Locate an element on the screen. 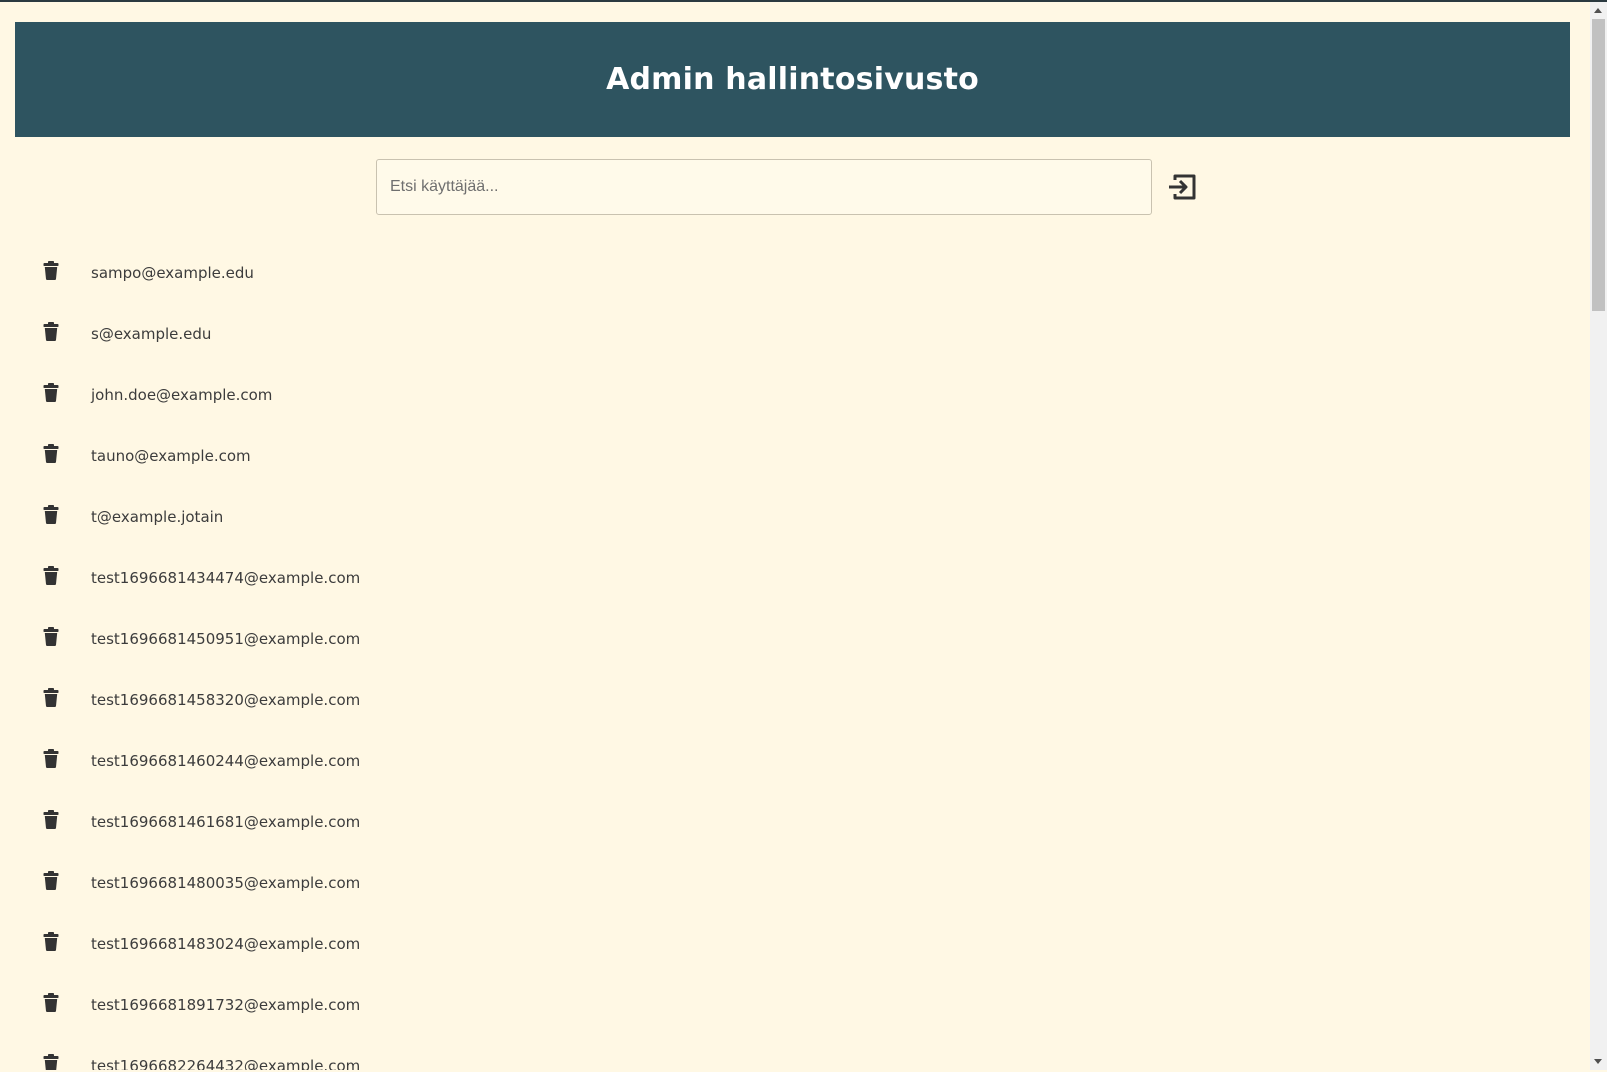 The image size is (1607, 1072). page-title: Admin hallintosivusto is located at coordinates (792, 79).